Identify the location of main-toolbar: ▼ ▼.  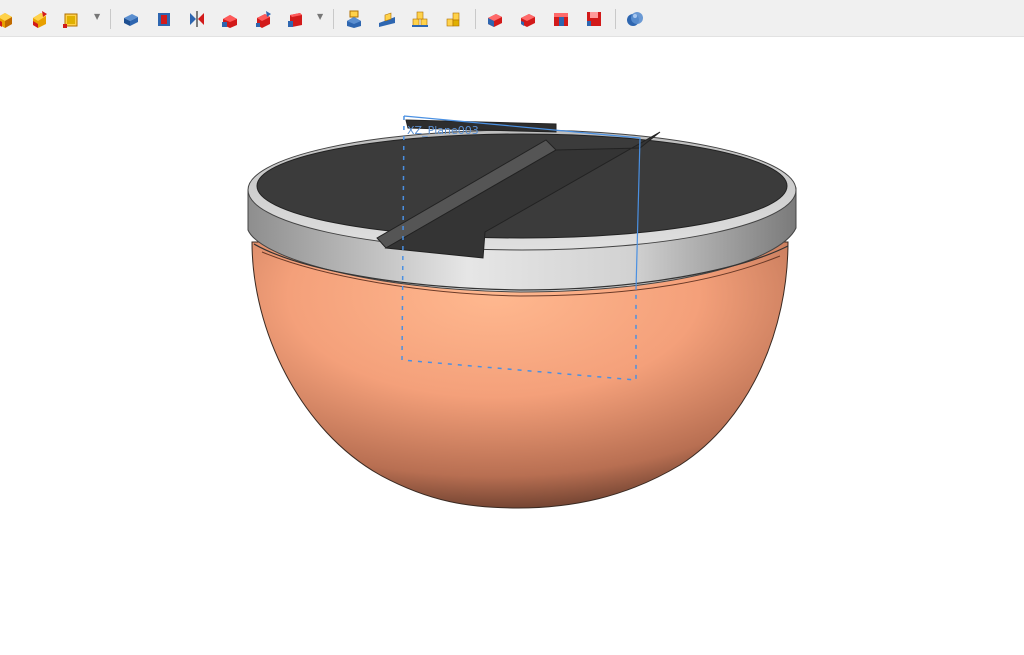
(512, 18).